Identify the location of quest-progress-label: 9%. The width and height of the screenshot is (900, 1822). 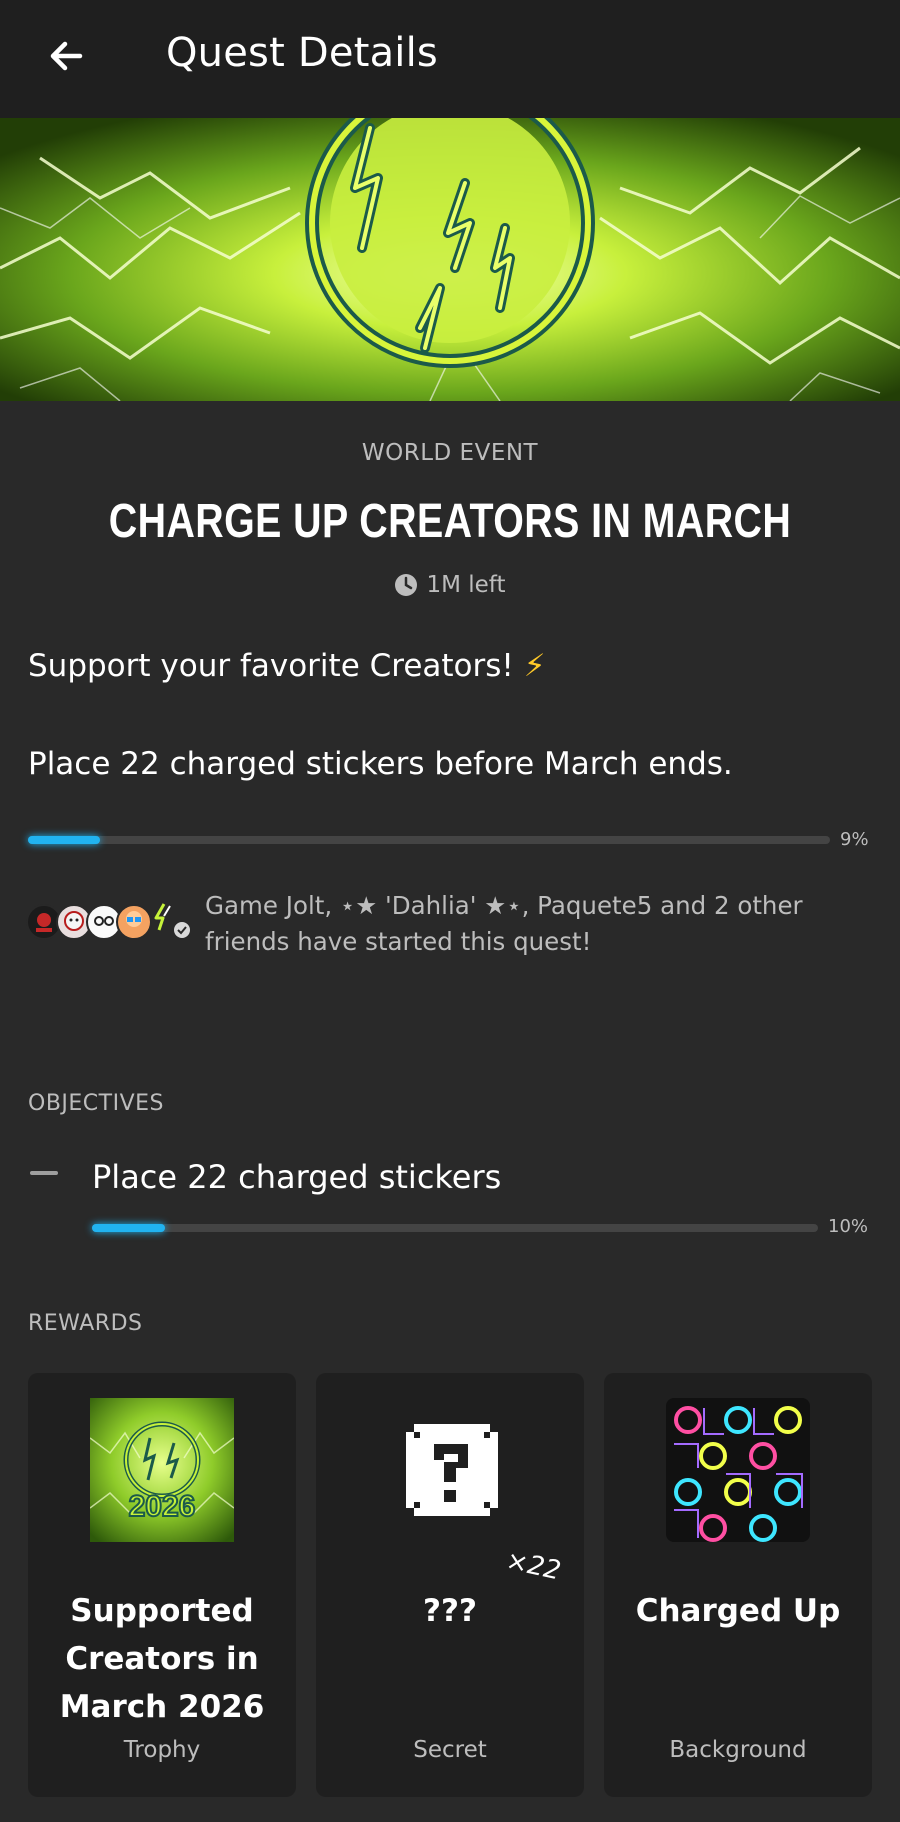
(854, 839).